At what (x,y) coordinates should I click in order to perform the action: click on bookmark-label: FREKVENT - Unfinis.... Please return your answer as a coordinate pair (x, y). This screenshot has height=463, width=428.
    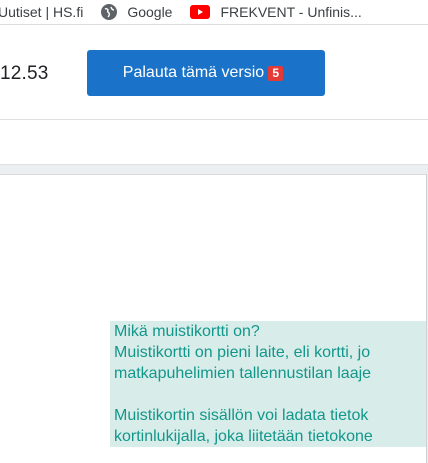
    Looking at the image, I should click on (291, 12).